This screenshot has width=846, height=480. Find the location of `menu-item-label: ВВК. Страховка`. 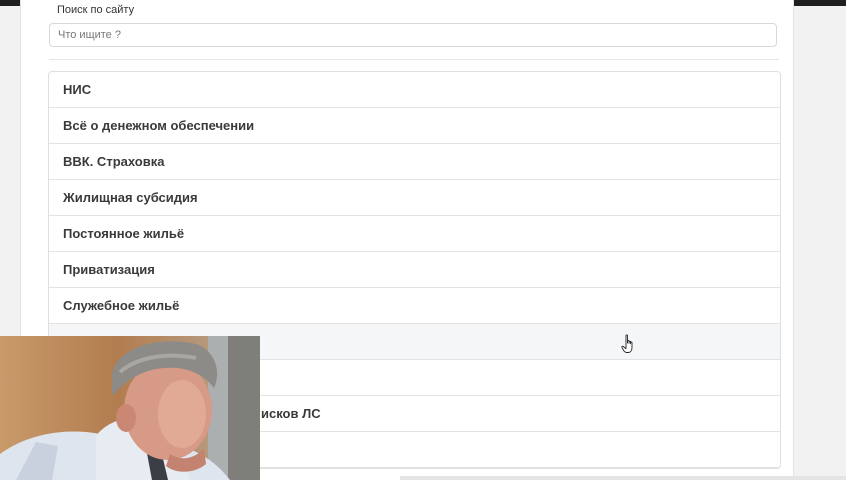

menu-item-label: ВВК. Страховка is located at coordinates (114, 161).